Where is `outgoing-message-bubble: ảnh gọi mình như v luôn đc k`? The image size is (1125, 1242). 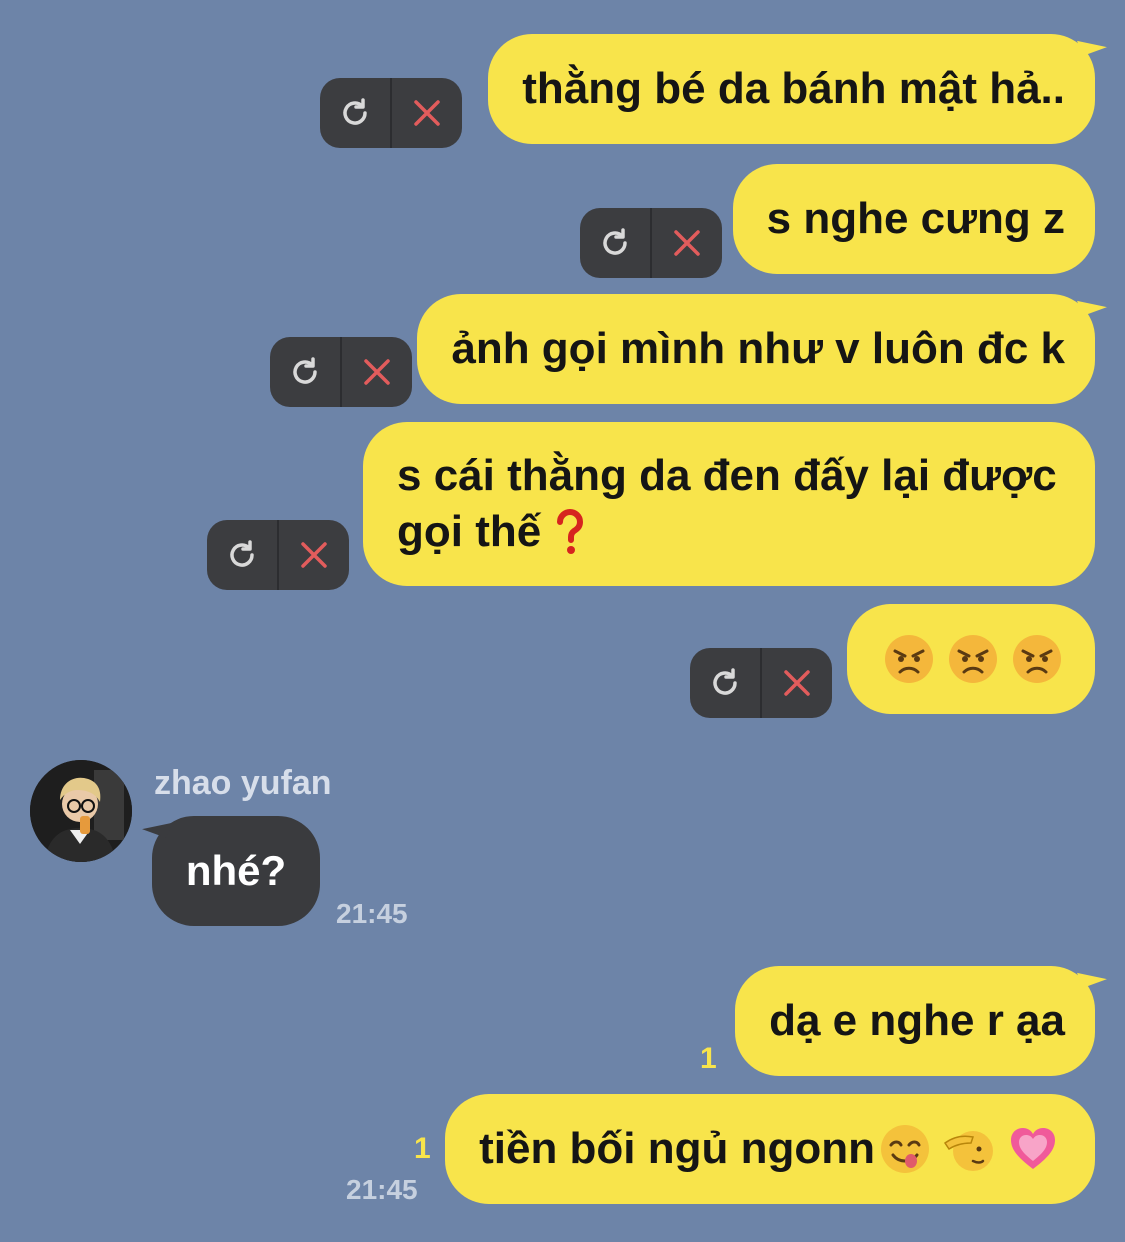
outgoing-message-bubble: ảnh gọi mình như v luôn đc k is located at coordinates (762, 348).